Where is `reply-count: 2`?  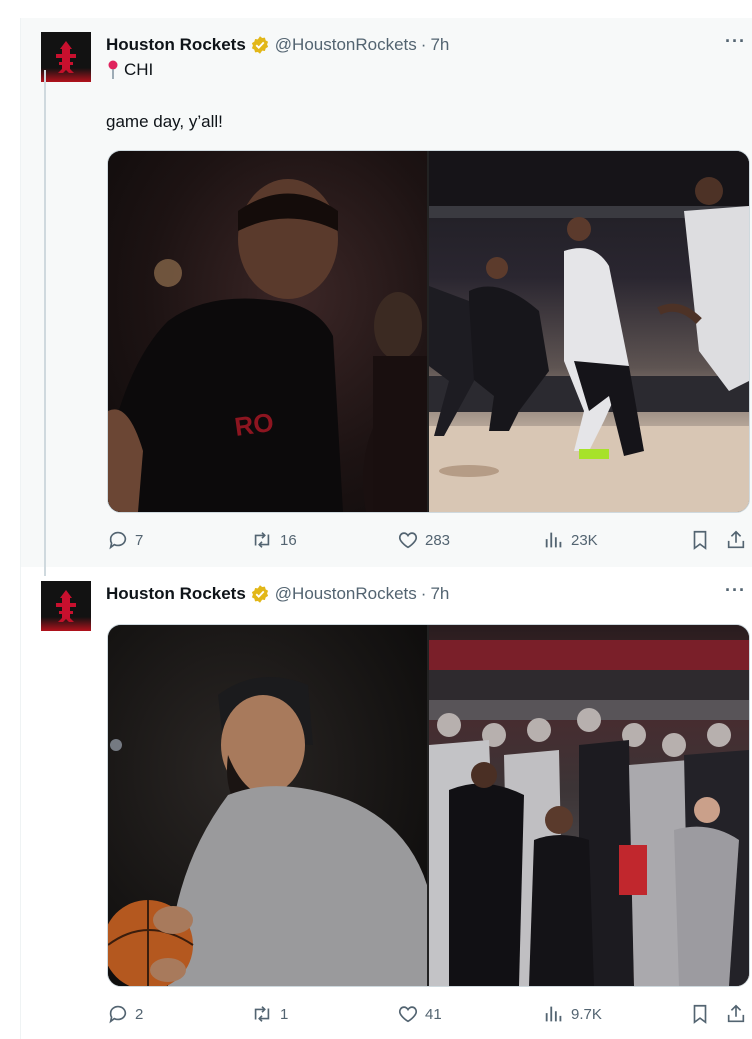 reply-count: 2 is located at coordinates (139, 1014).